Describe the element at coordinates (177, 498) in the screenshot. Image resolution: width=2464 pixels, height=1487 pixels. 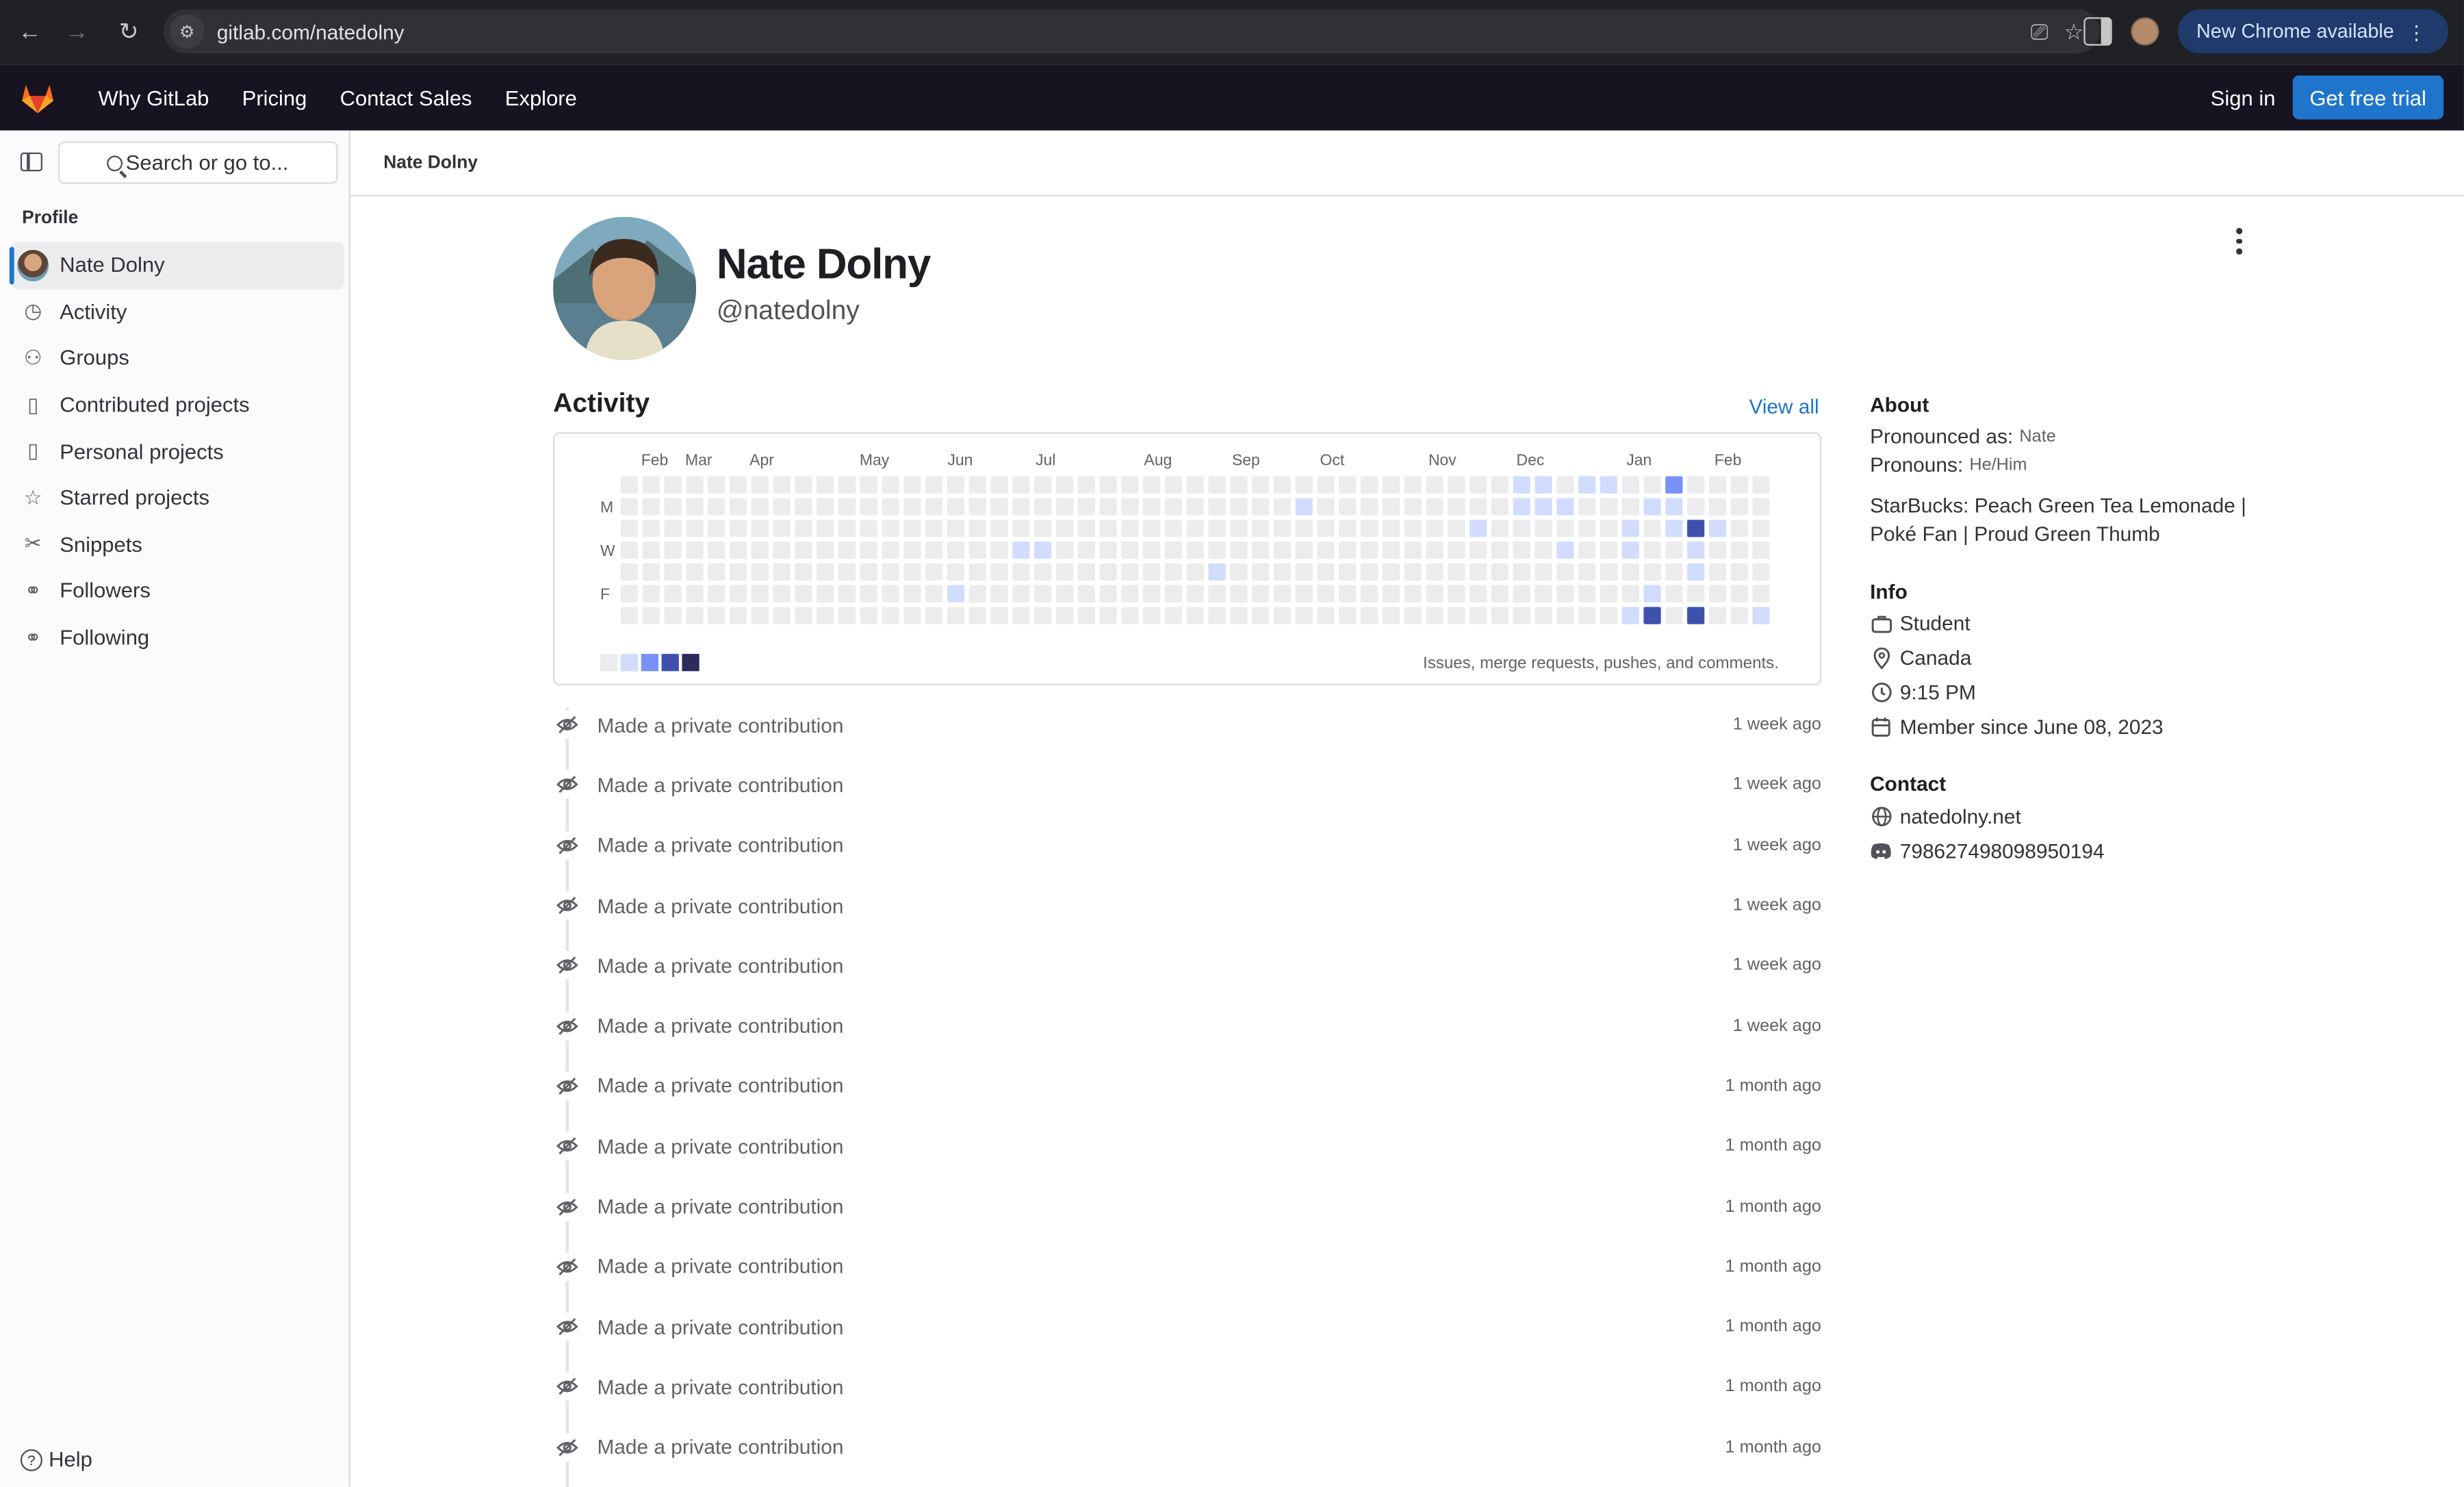
I see `sidebar-item-starred-projects: ☆ Starred projects` at that location.